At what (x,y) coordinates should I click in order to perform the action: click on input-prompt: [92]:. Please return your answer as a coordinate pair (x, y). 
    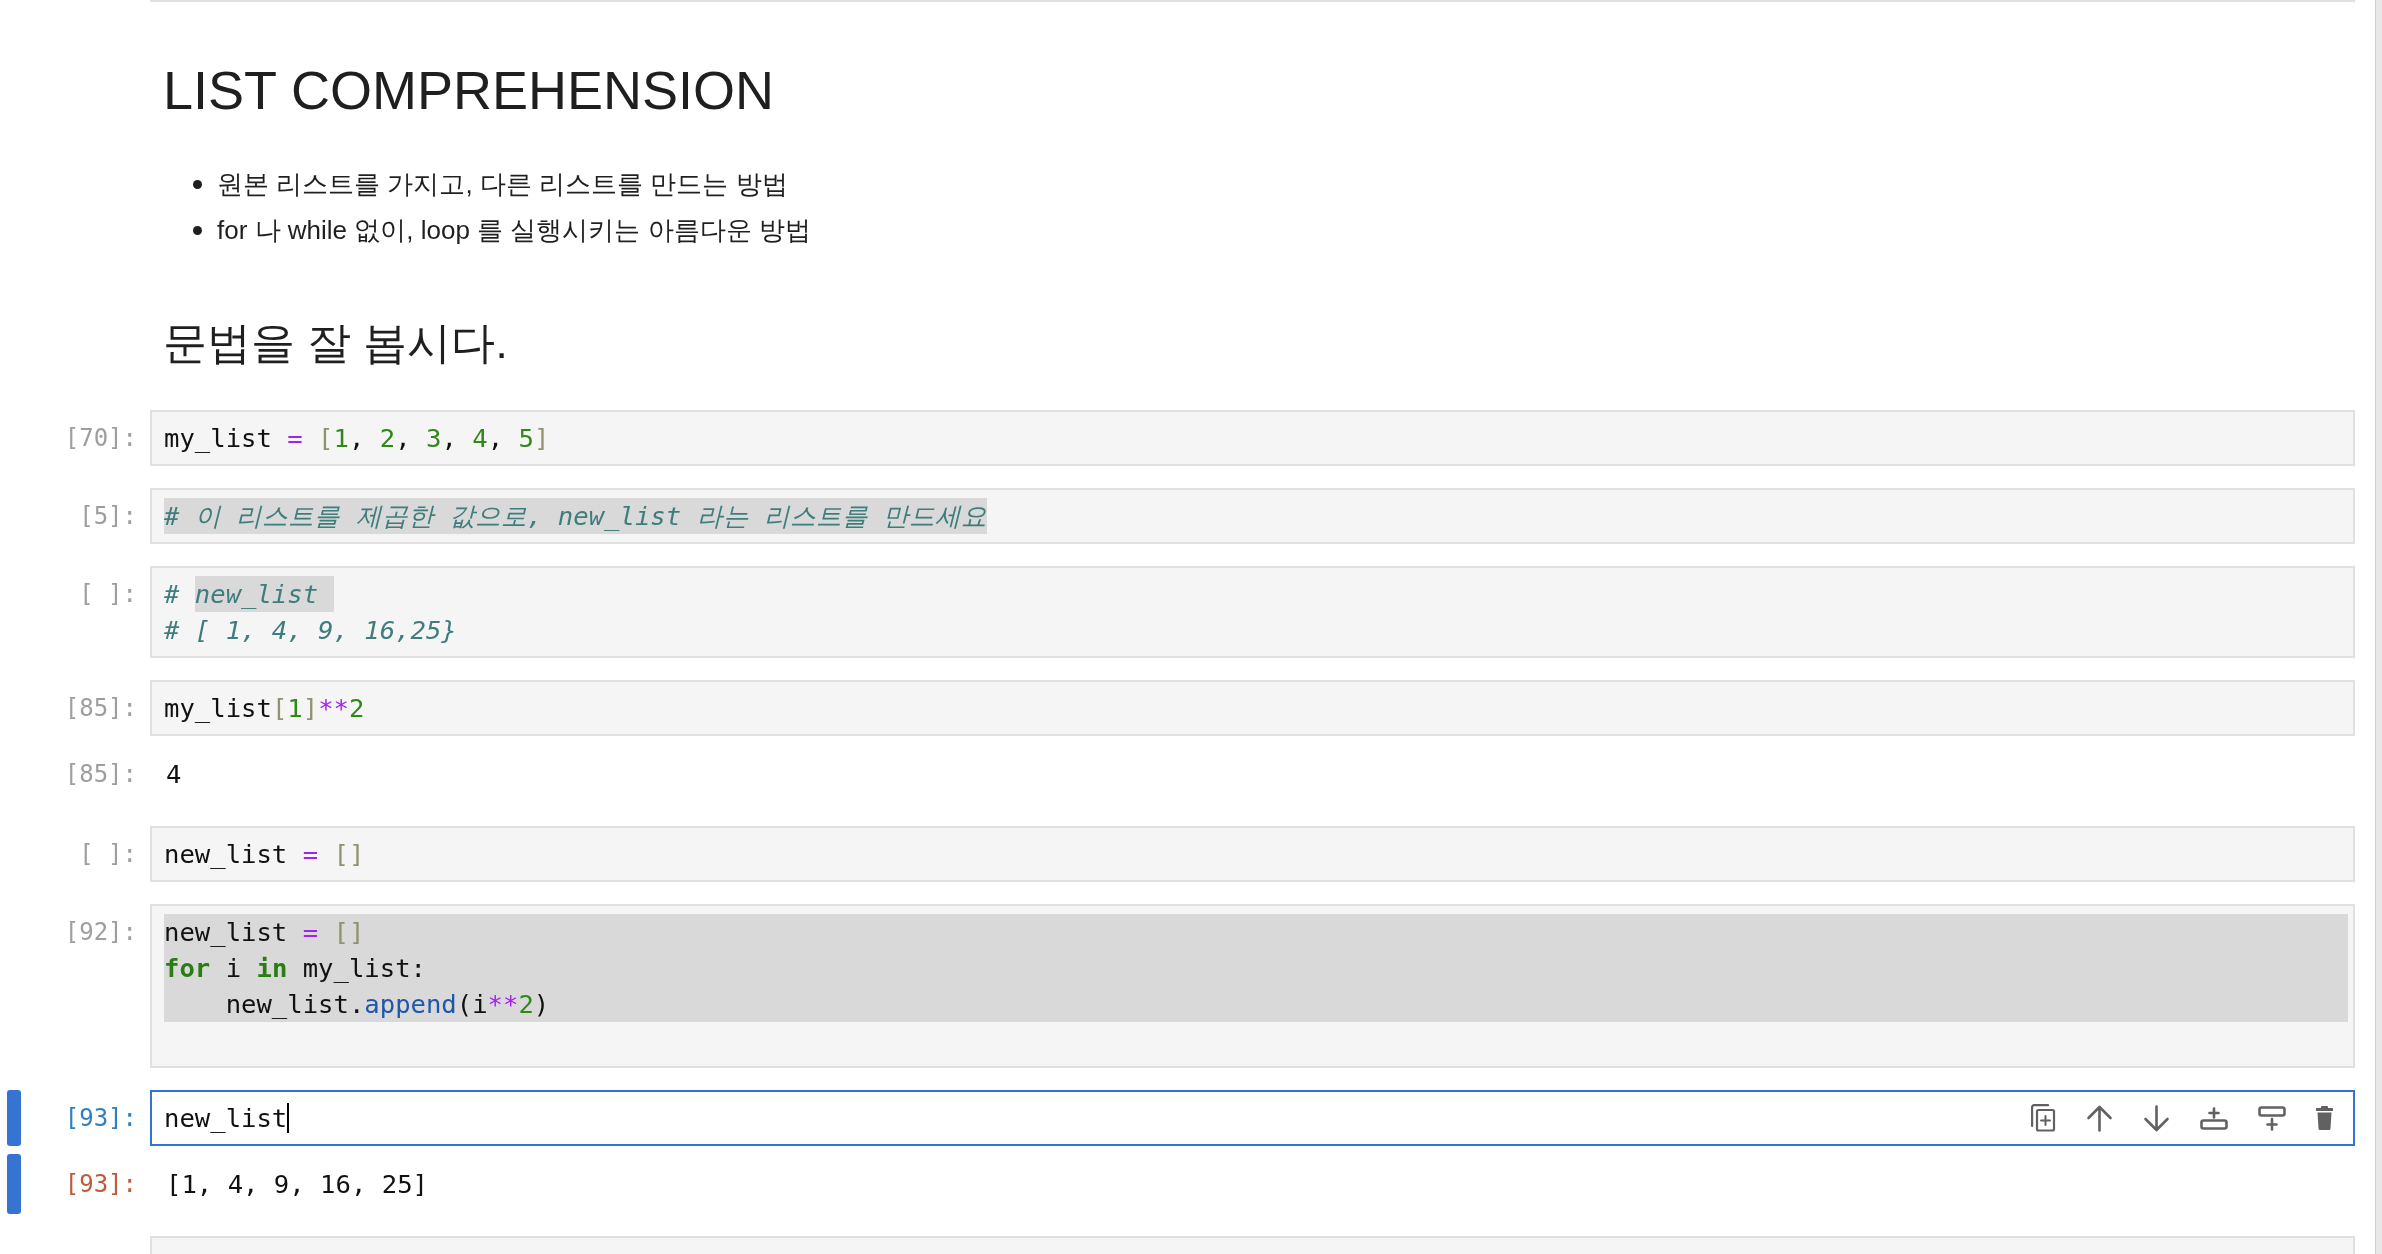
    Looking at the image, I should click on (100, 932).